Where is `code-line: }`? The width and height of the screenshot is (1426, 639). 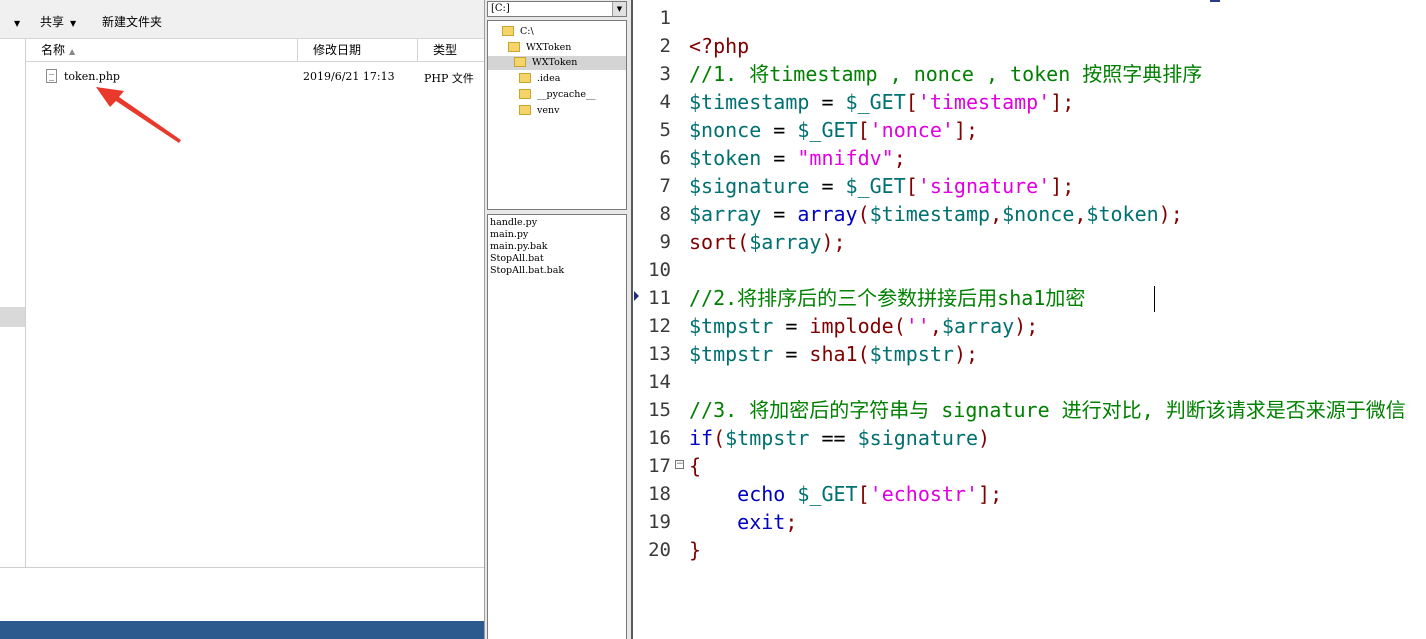 code-line: } is located at coordinates (695, 550).